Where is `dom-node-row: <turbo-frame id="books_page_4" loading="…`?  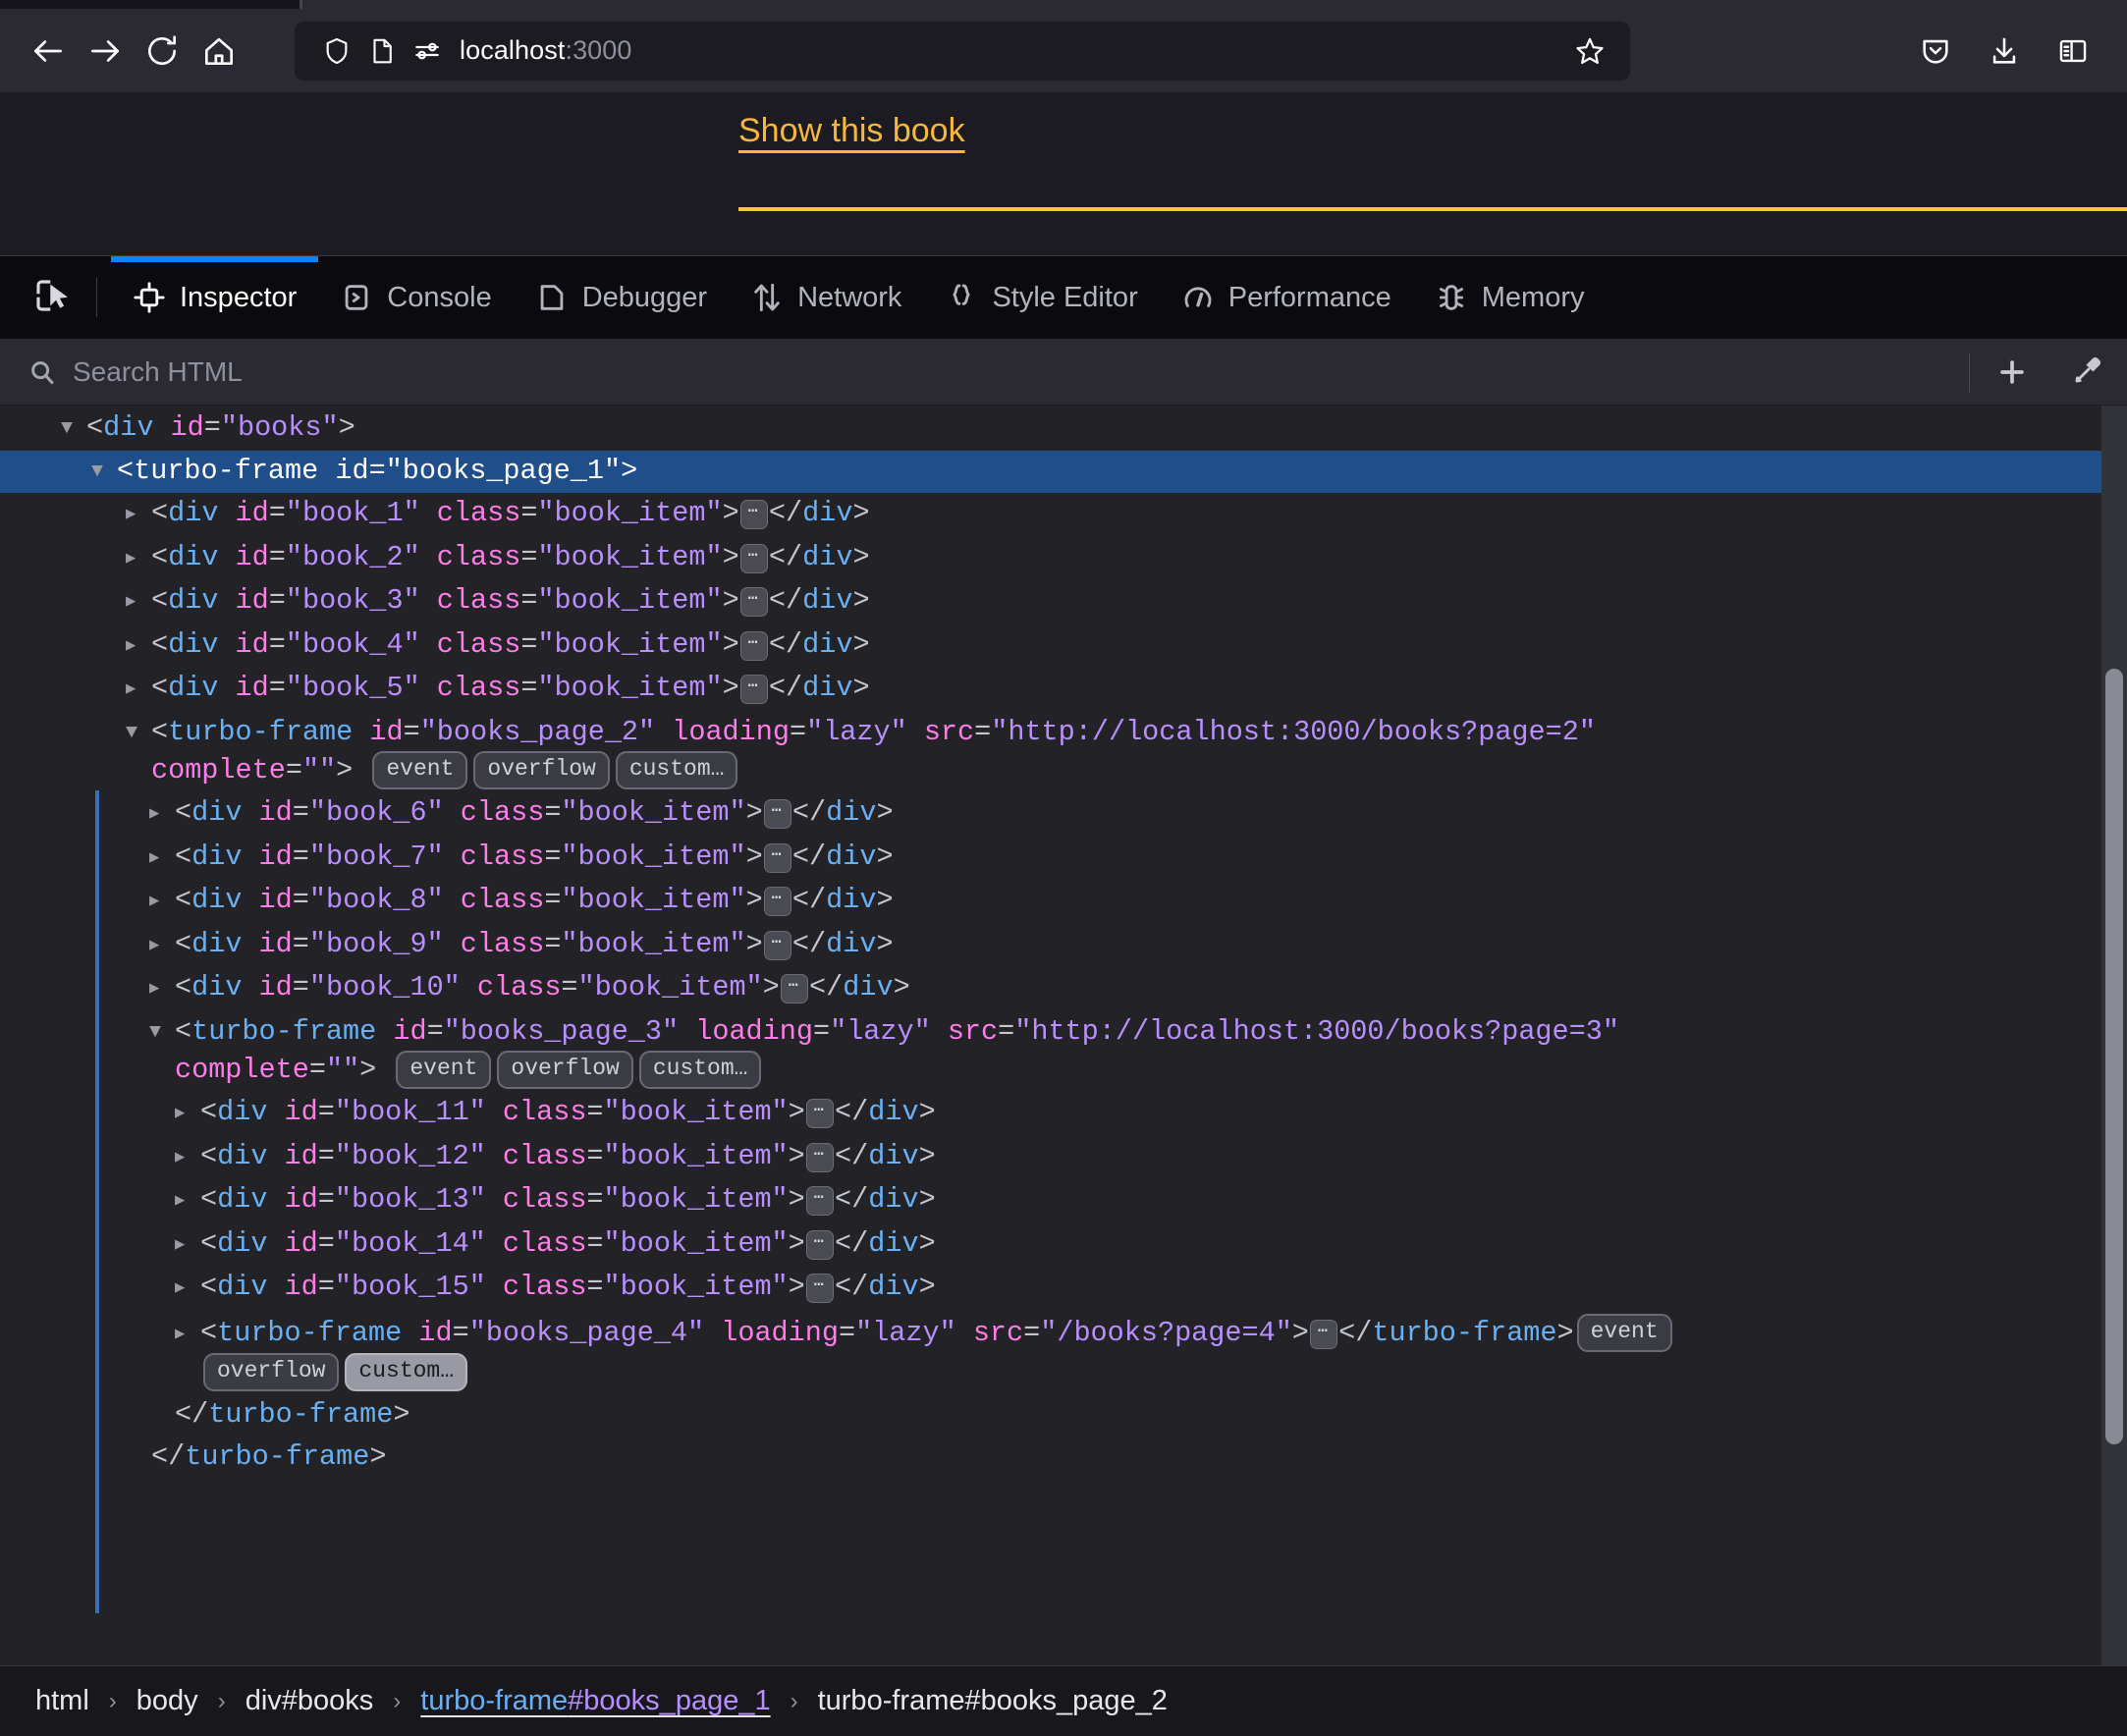
dom-node-row: <turbo-frame id="books_page_4" loading="… is located at coordinates (1063, 1353).